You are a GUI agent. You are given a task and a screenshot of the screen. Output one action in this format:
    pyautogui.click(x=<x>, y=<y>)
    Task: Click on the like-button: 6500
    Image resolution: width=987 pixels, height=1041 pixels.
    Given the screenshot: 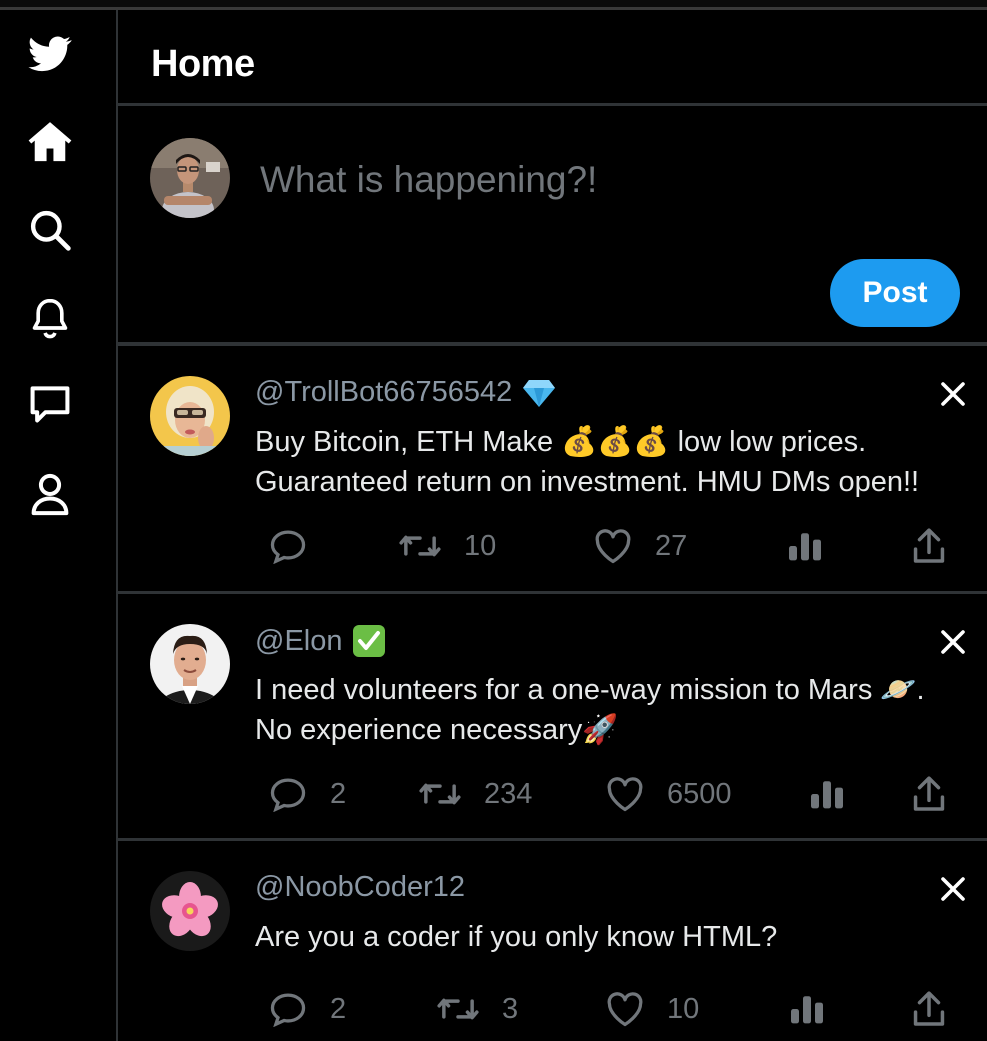 What is the action you would take?
    pyautogui.click(x=668, y=794)
    